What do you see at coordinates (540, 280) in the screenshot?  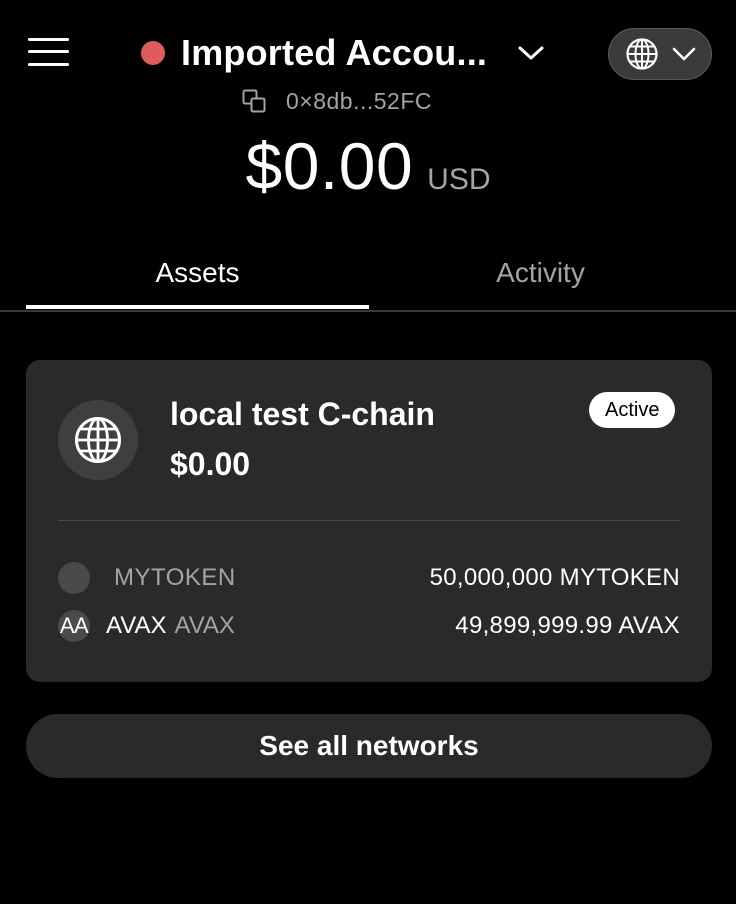 I see `tab-activity: Activity` at bounding box center [540, 280].